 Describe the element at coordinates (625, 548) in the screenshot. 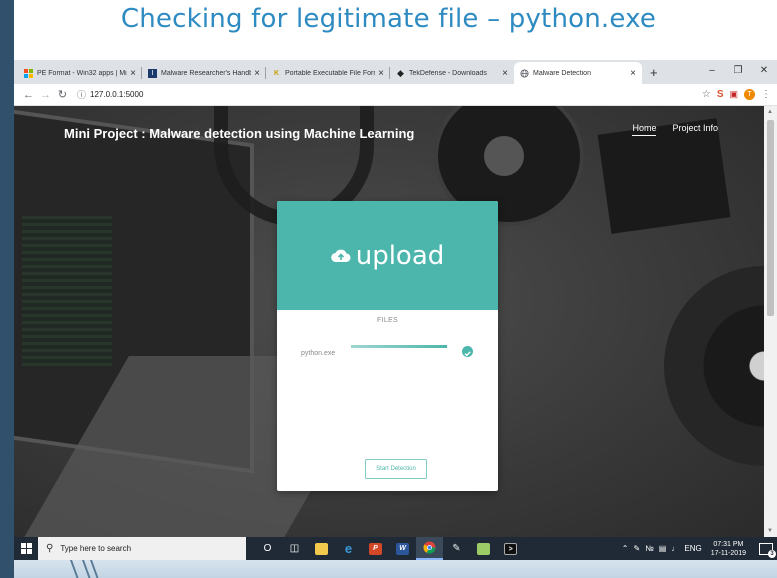

I see `chevron-up-icon: ⌃` at that location.